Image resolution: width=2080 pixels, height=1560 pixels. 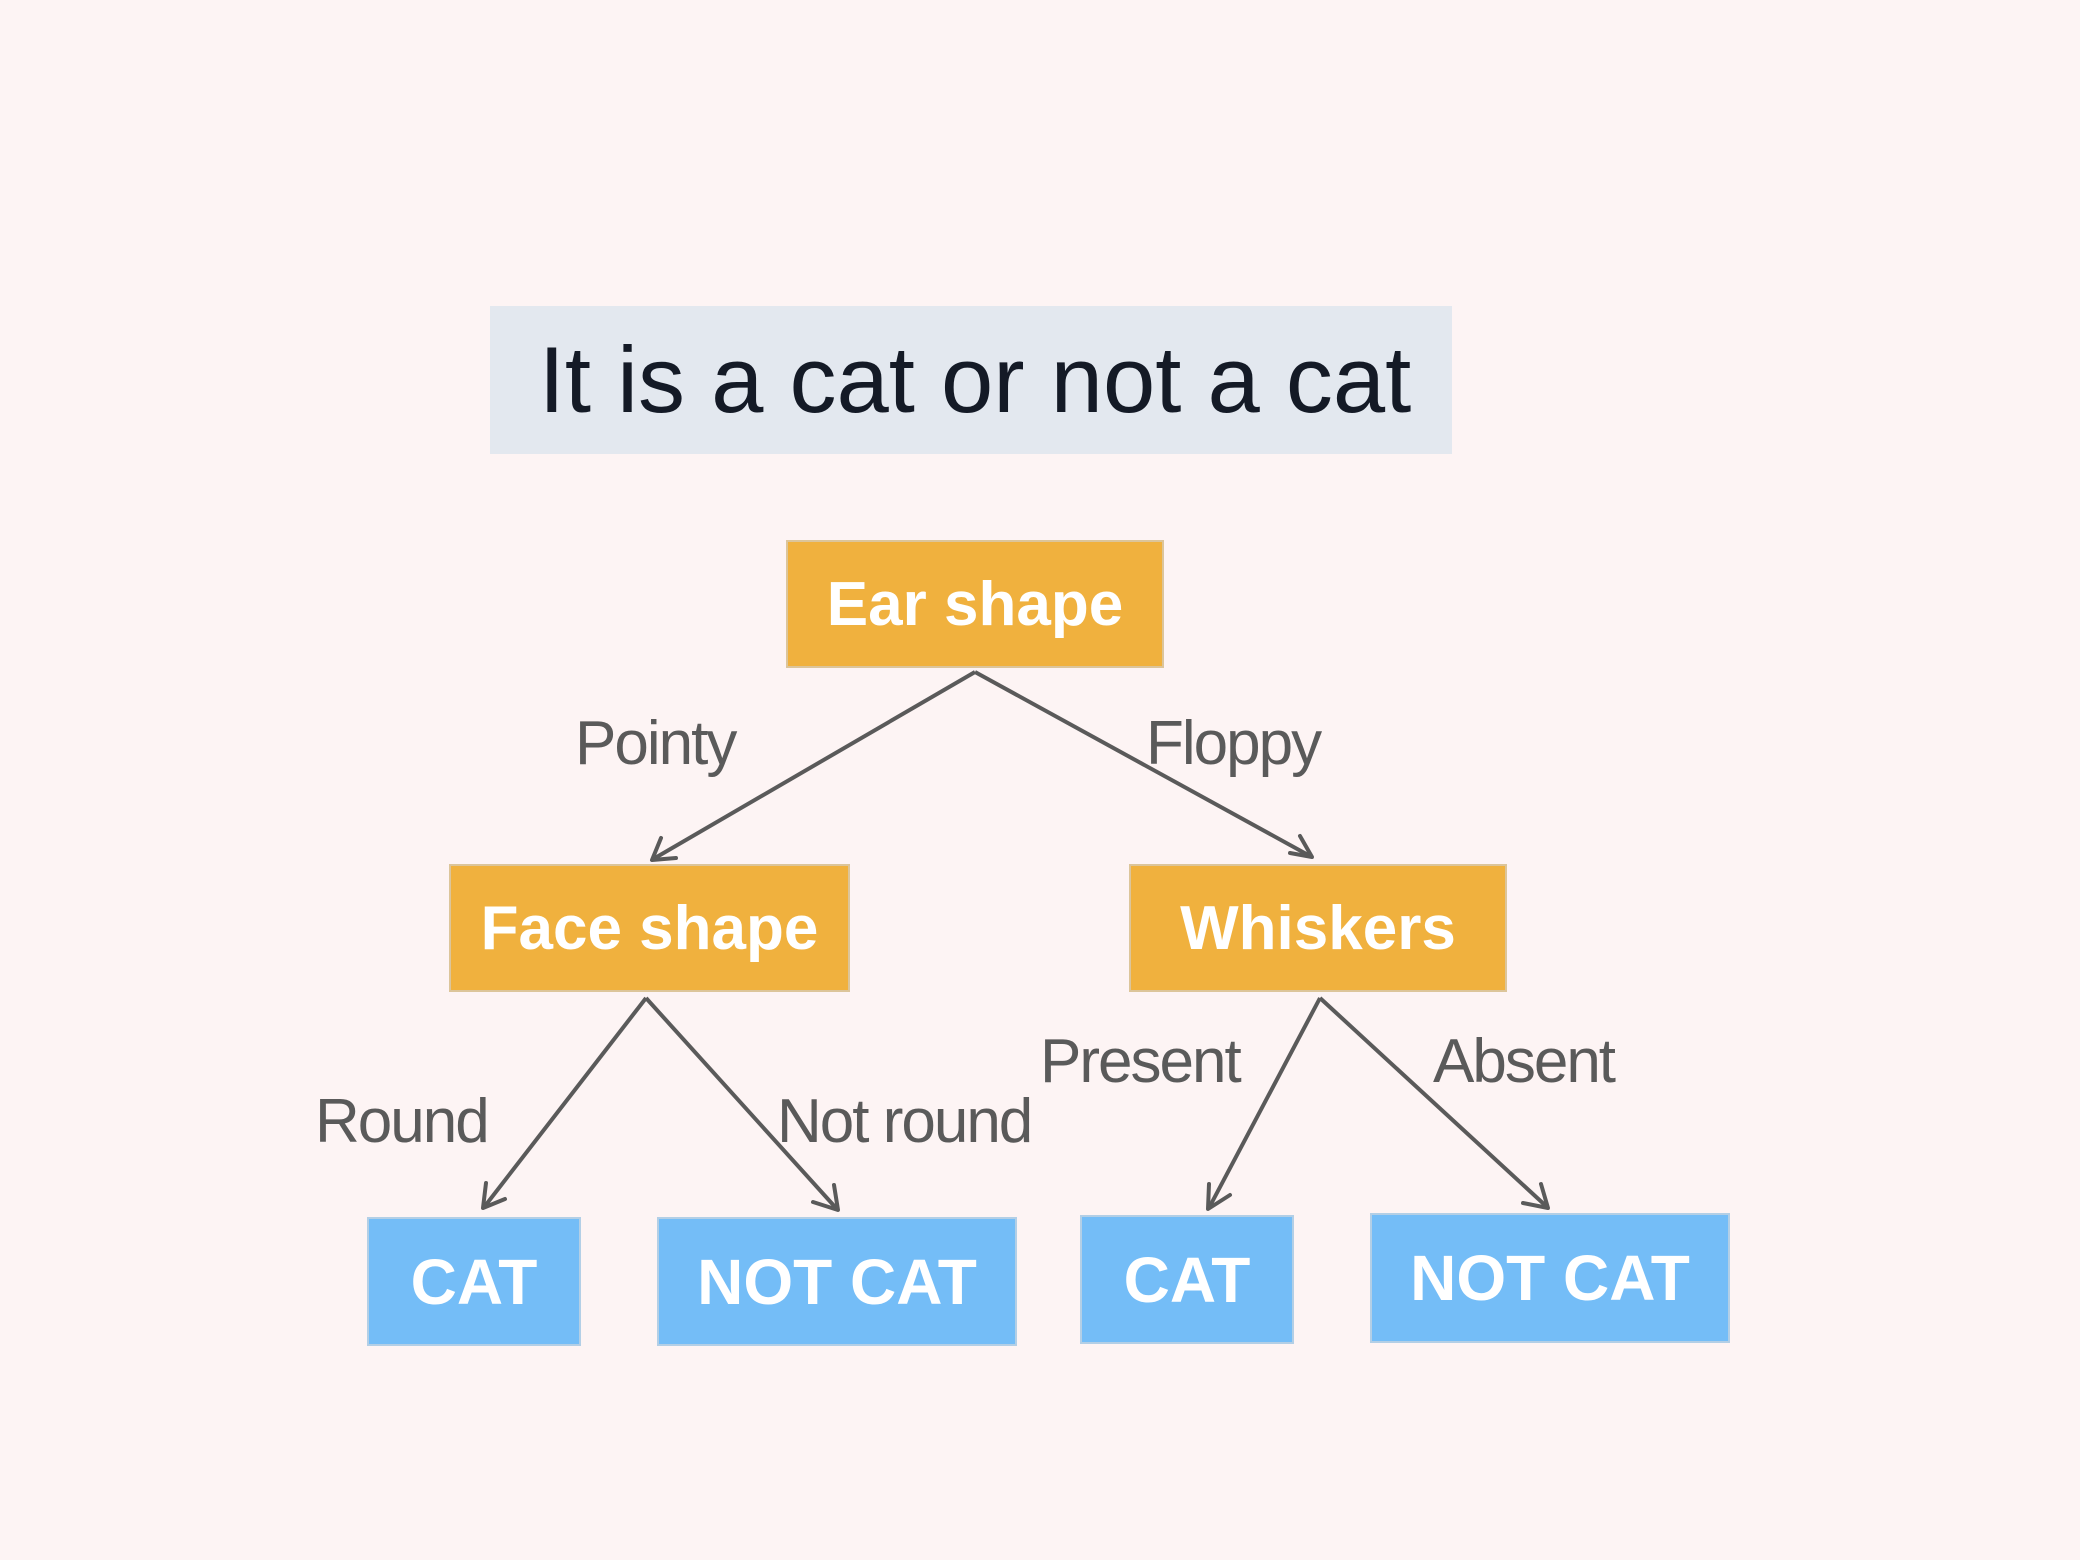 What do you see at coordinates (1524, 1061) in the screenshot?
I see `edge-label-absent: Absent` at bounding box center [1524, 1061].